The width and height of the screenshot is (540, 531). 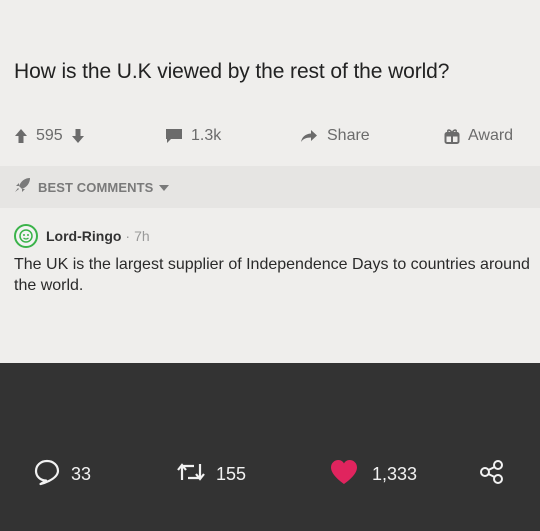 I want to click on post-action-bar: 595 1.3k Share Award, so click(x=270, y=136).